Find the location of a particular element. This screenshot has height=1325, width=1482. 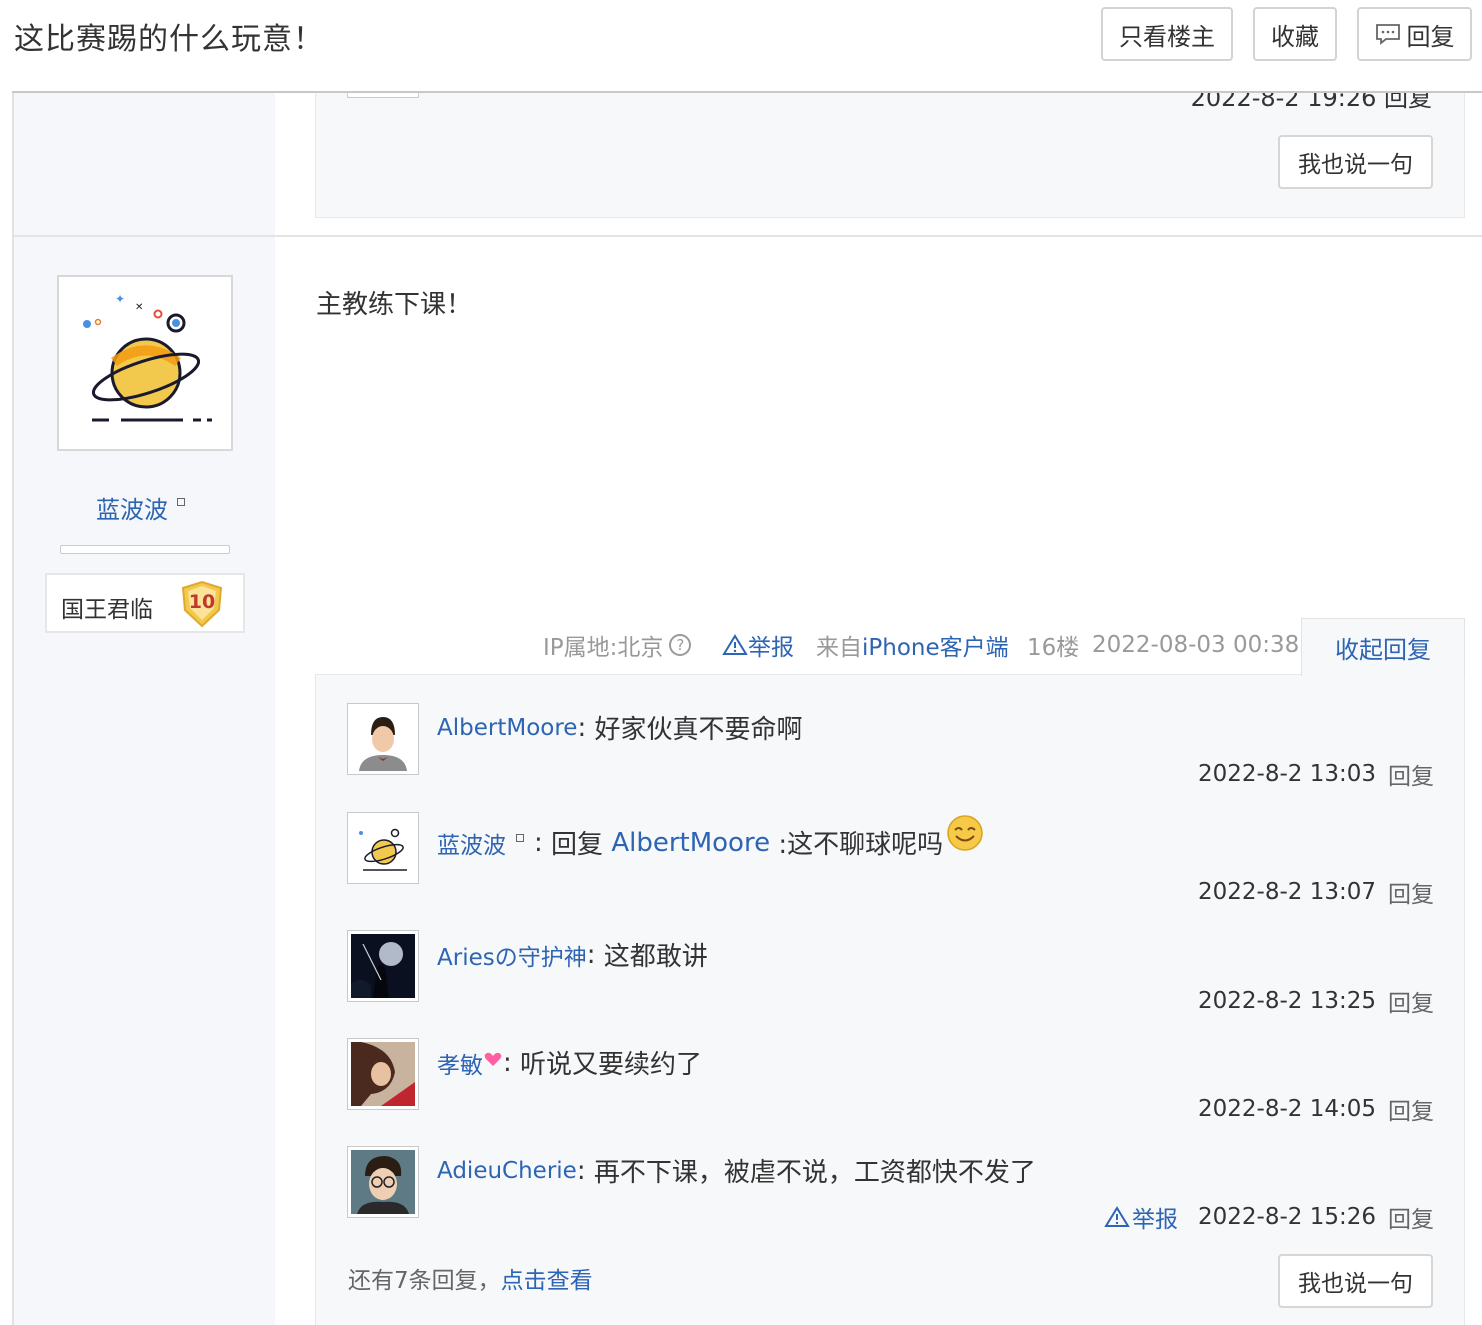

reply-text: :这不聊球呢吗 is located at coordinates (861, 845).